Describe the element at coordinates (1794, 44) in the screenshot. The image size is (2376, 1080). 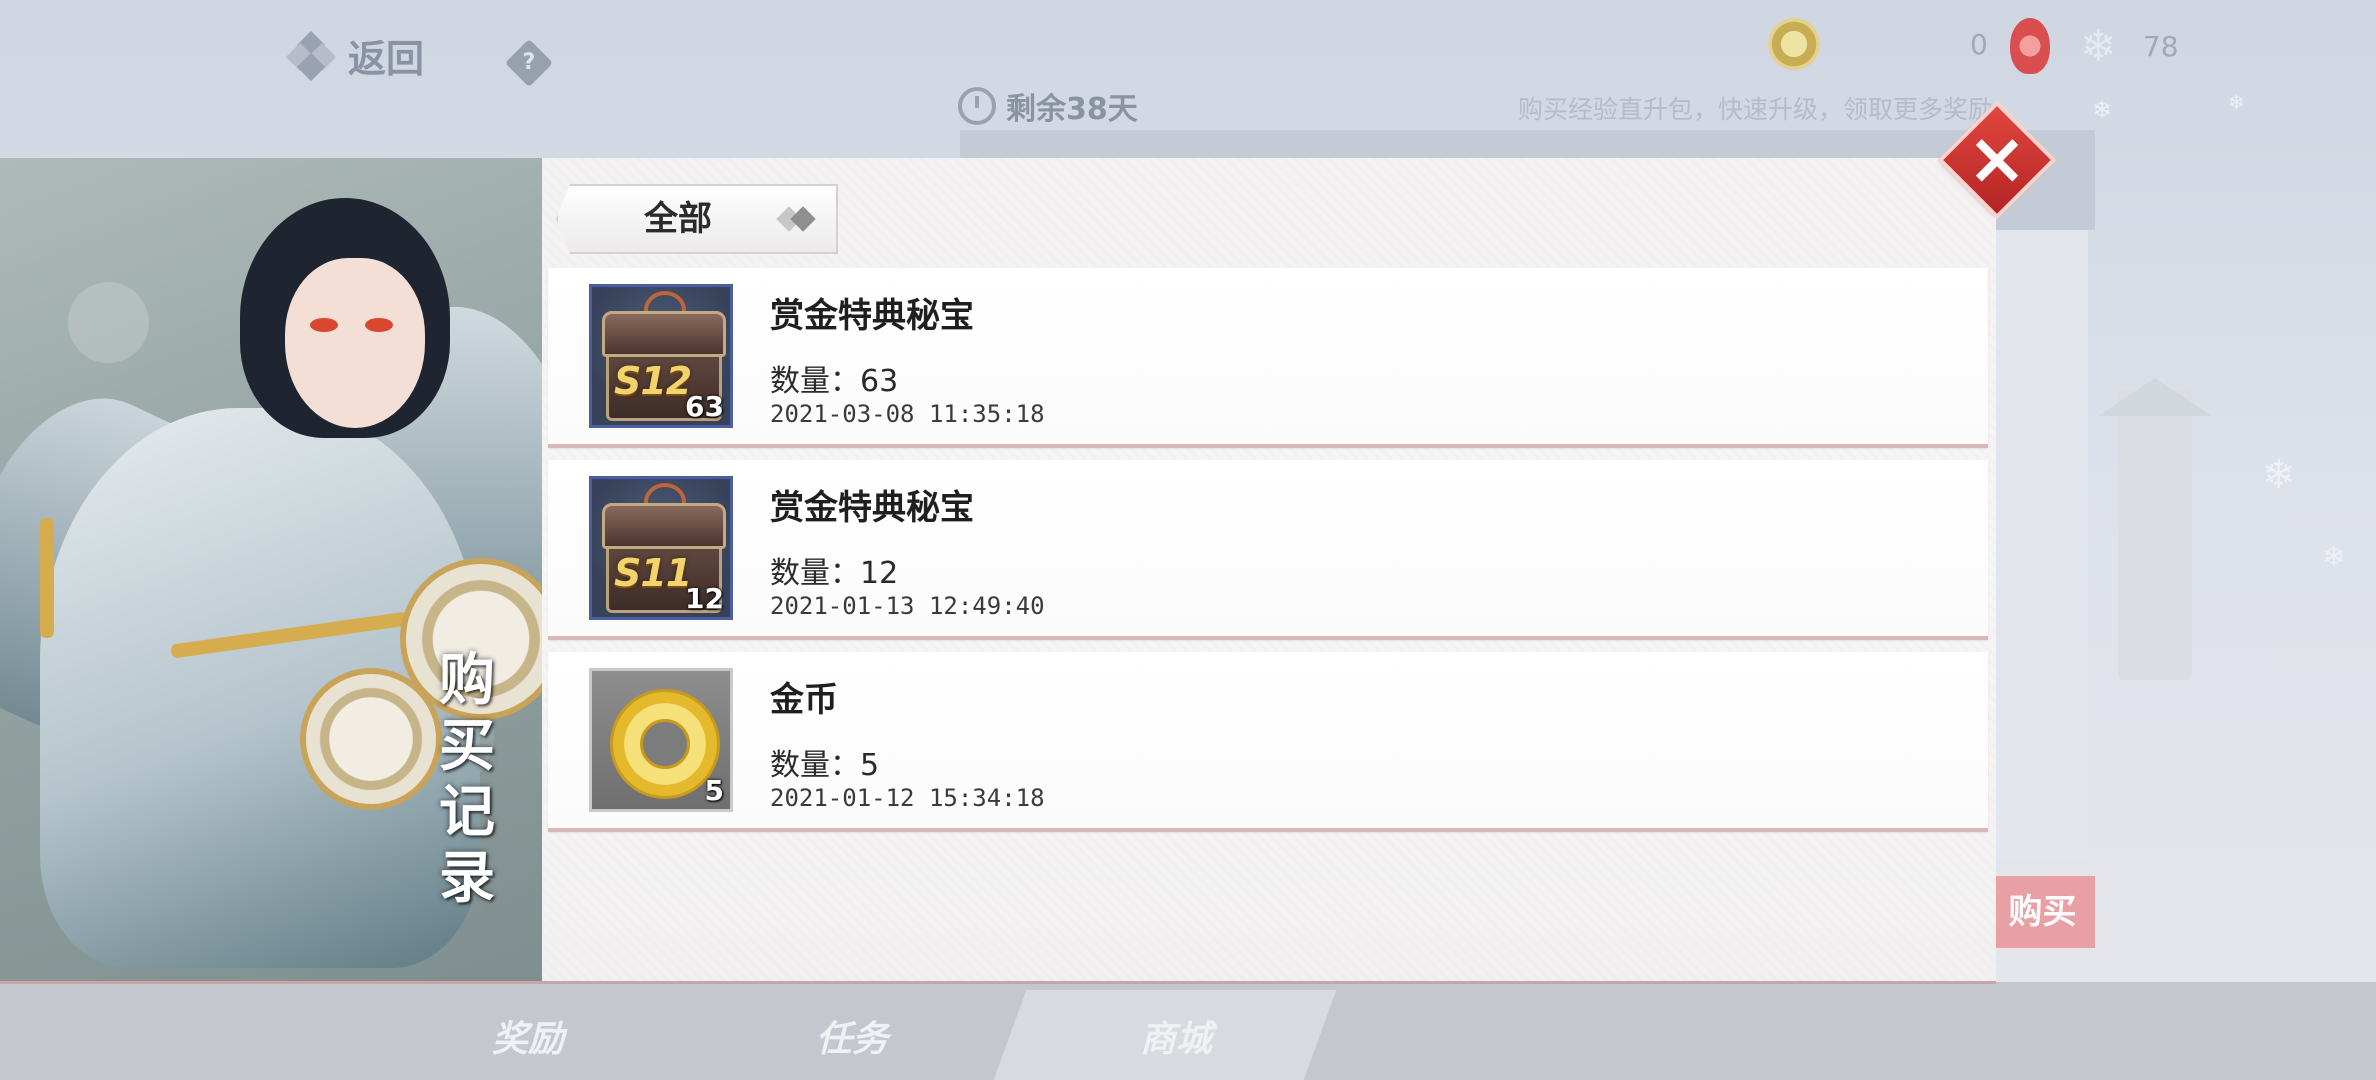
I see `coin-icon` at that location.